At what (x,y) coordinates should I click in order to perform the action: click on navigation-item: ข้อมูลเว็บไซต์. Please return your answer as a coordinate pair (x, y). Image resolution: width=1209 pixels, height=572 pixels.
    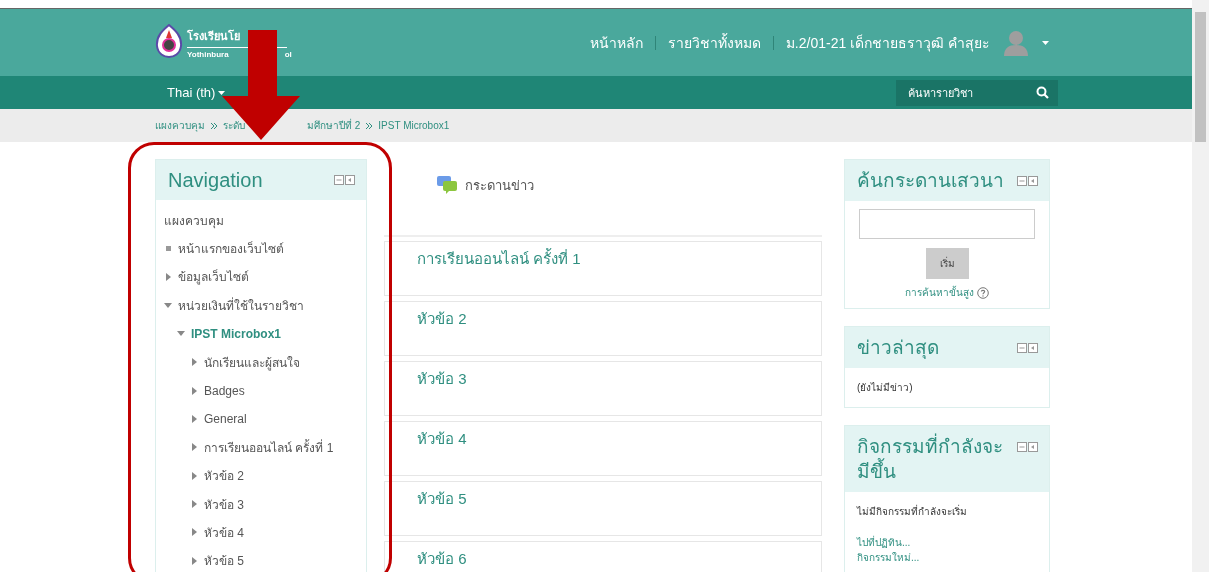
    Looking at the image, I should click on (213, 277).